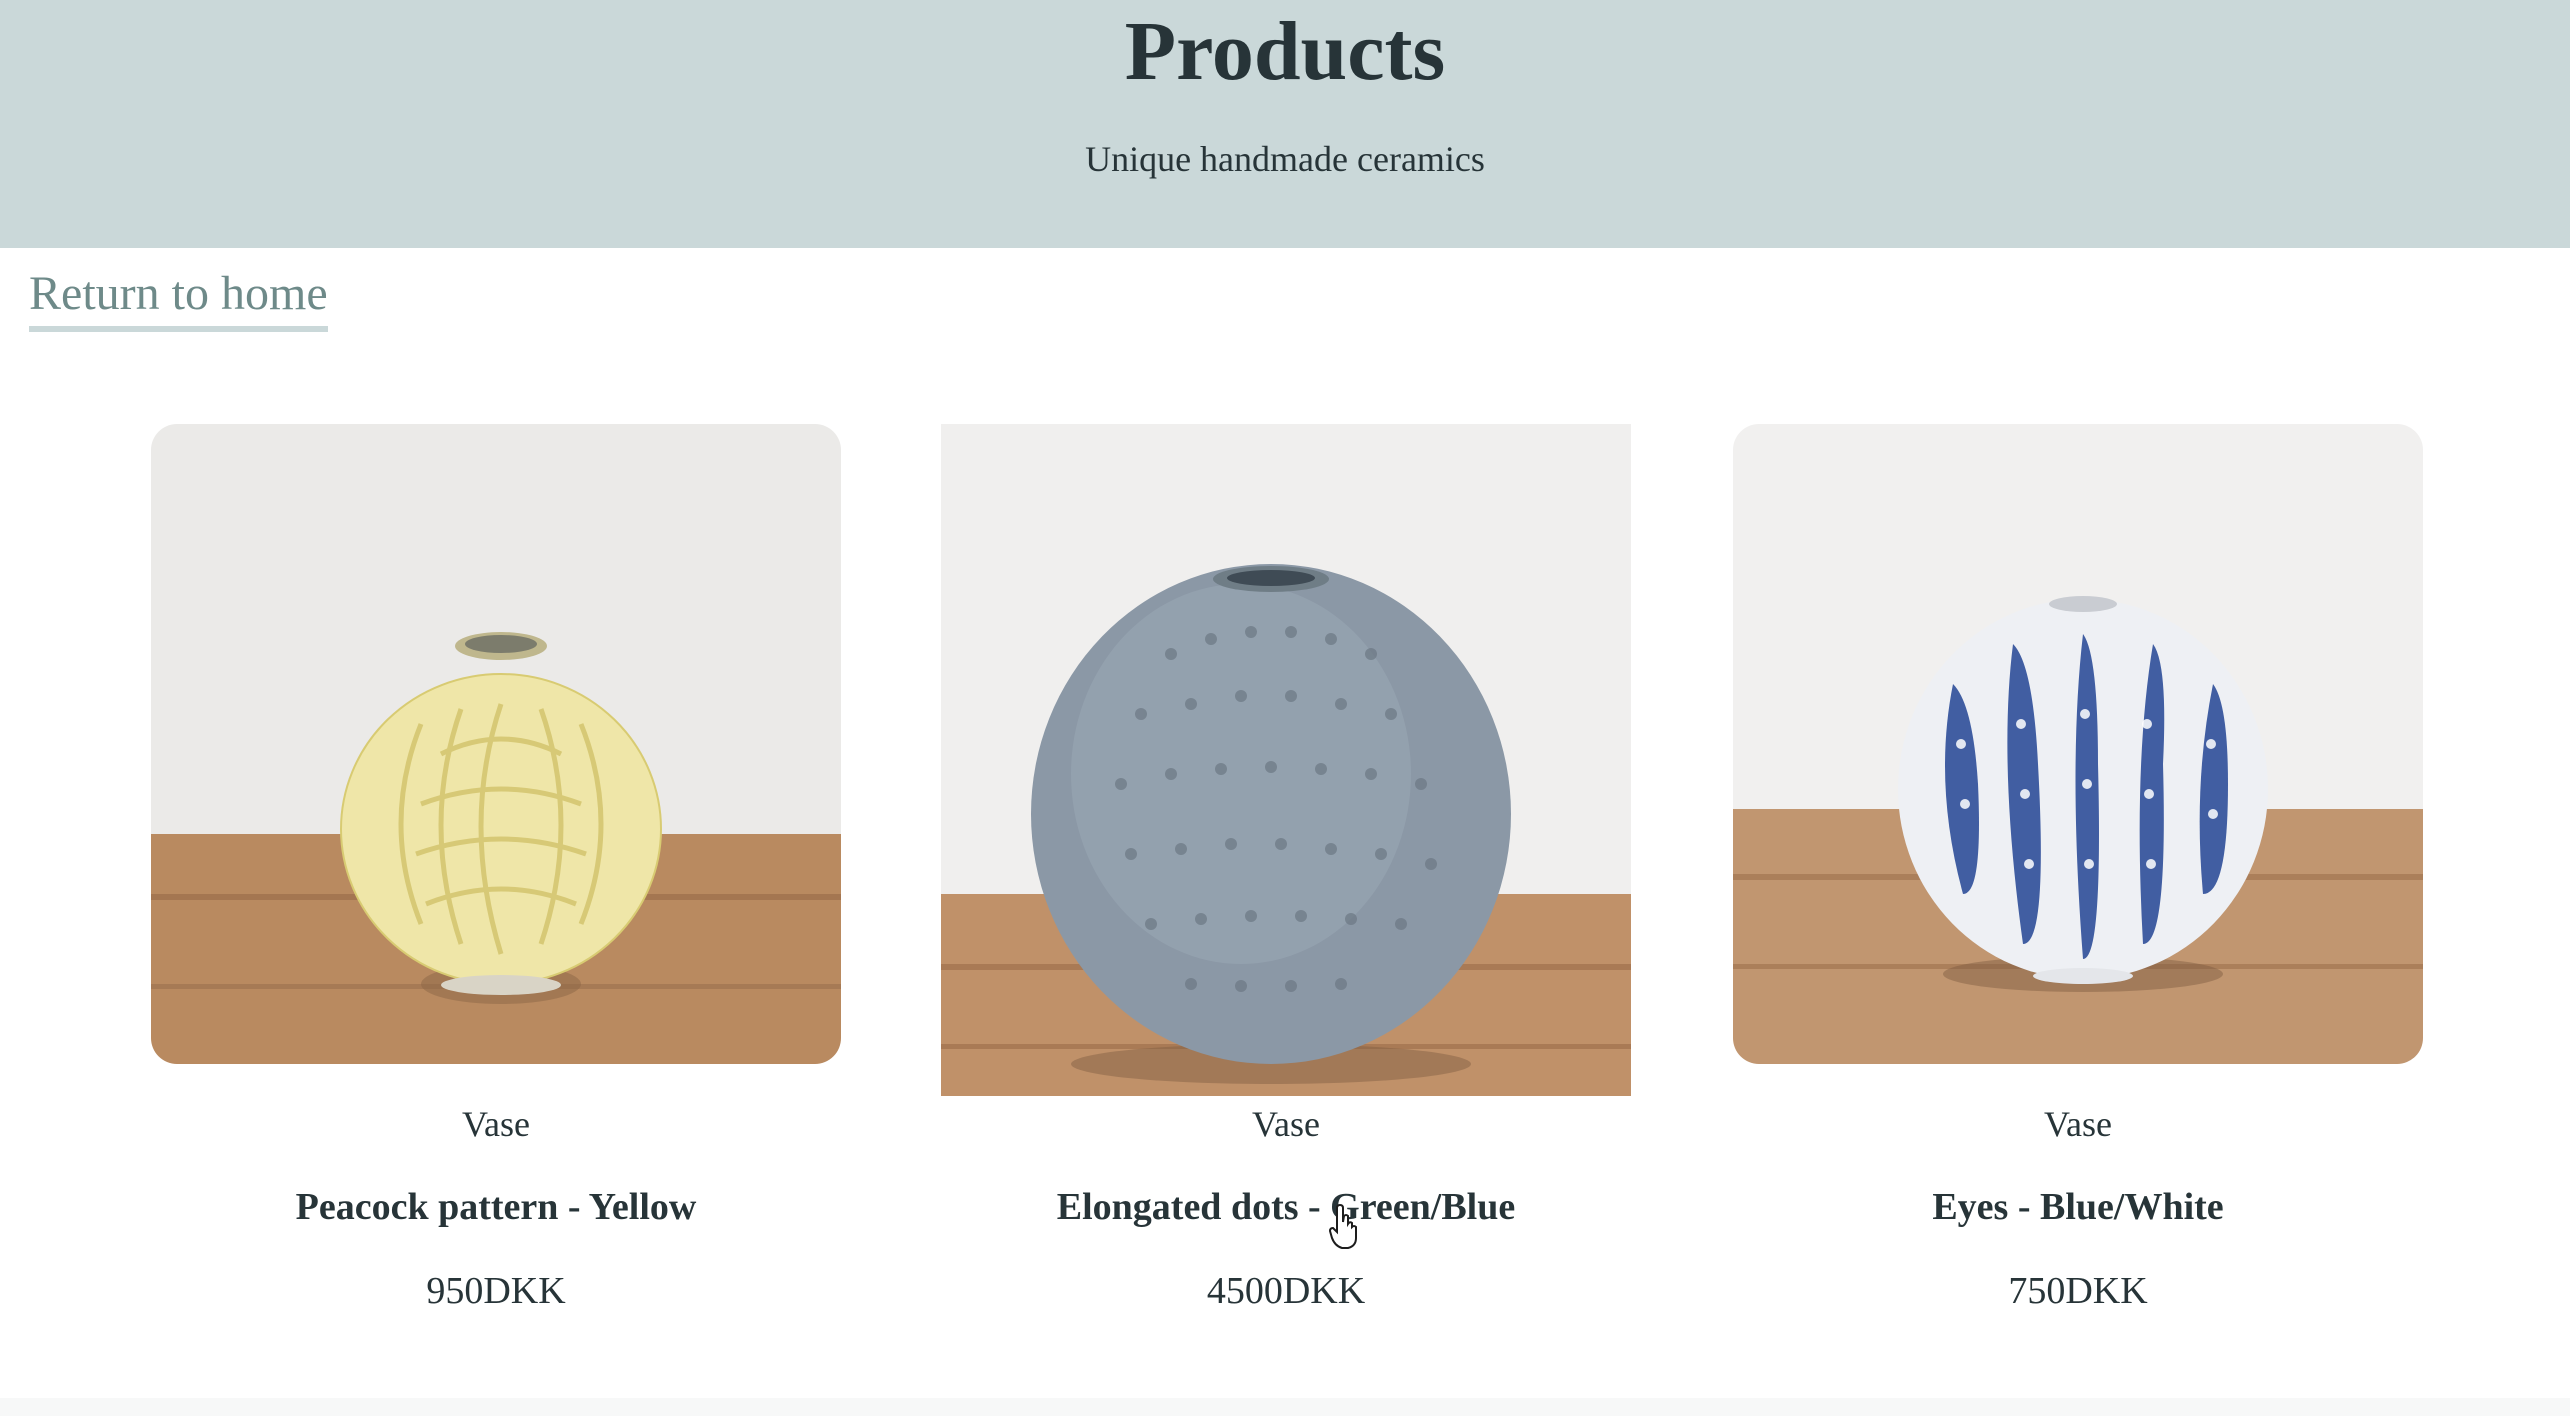 This screenshot has width=2570, height=1416. Describe the element at coordinates (1286, 1291) in the screenshot. I see `product-price: 4500DKK` at that location.